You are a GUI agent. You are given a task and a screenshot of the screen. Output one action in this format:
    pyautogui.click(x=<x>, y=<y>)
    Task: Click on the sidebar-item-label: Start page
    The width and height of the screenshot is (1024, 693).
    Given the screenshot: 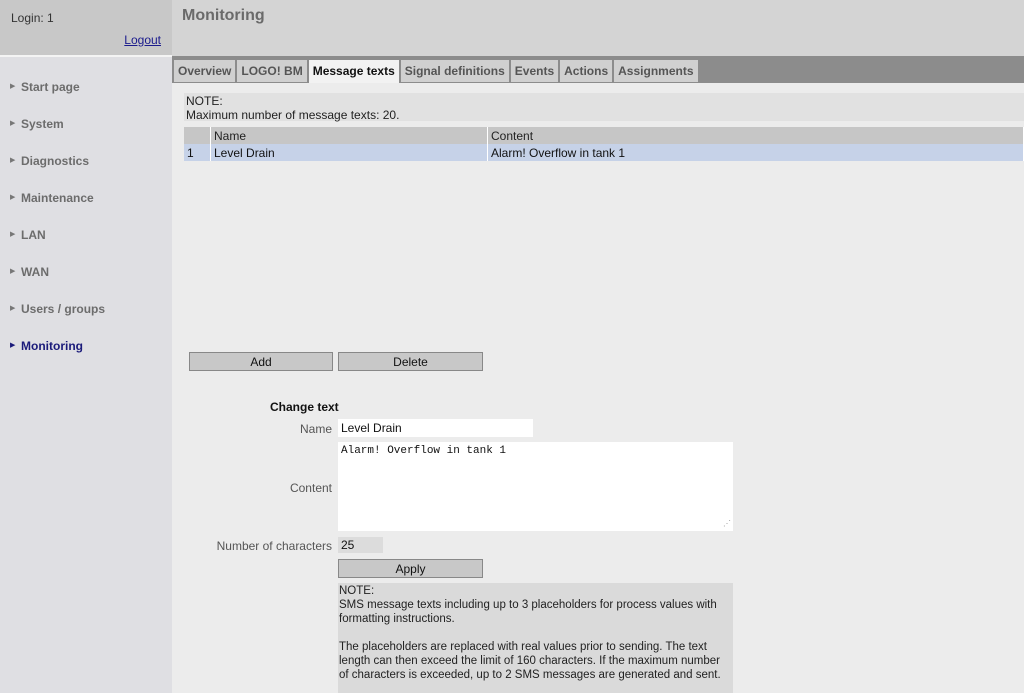 What is the action you would take?
    pyautogui.click(x=50, y=87)
    